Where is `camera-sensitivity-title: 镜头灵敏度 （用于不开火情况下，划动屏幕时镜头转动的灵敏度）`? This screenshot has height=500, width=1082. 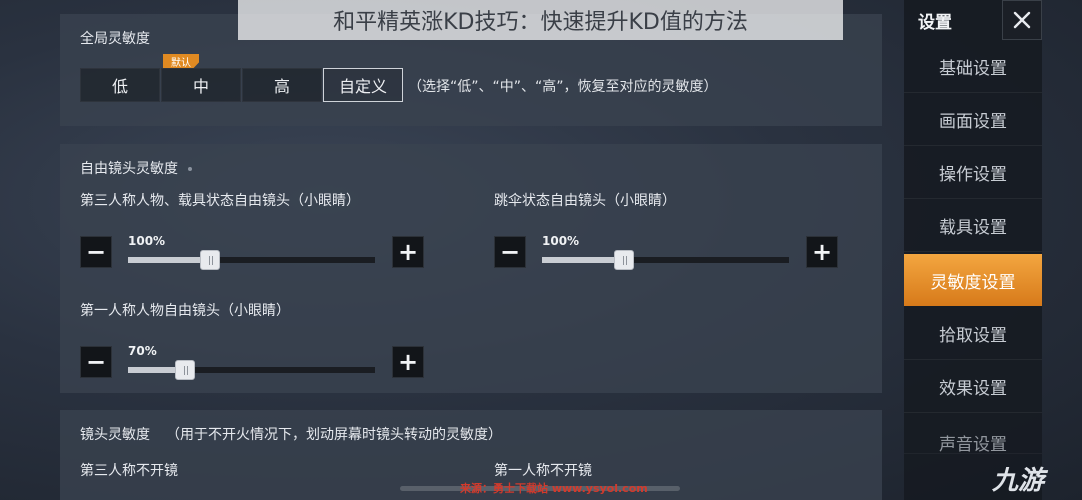 camera-sensitivity-title: 镜头灵敏度 （用于不开火情况下，划动屏幕时镜头转动的灵敏度） is located at coordinates (291, 434).